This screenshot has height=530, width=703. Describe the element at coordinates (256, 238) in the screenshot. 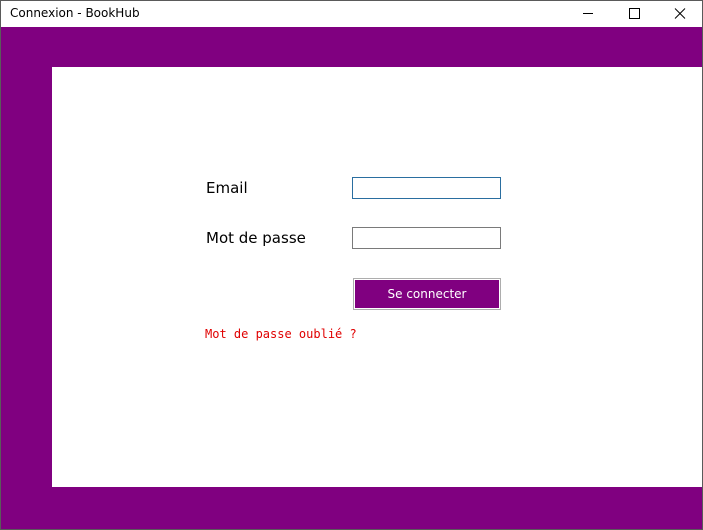

I see `password-label: Mot de passe` at that location.